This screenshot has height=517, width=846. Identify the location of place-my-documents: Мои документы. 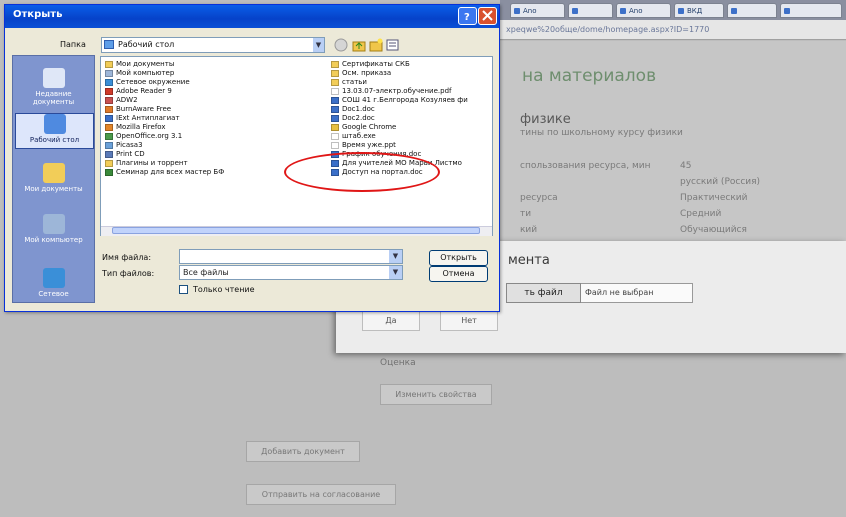
(53, 178).